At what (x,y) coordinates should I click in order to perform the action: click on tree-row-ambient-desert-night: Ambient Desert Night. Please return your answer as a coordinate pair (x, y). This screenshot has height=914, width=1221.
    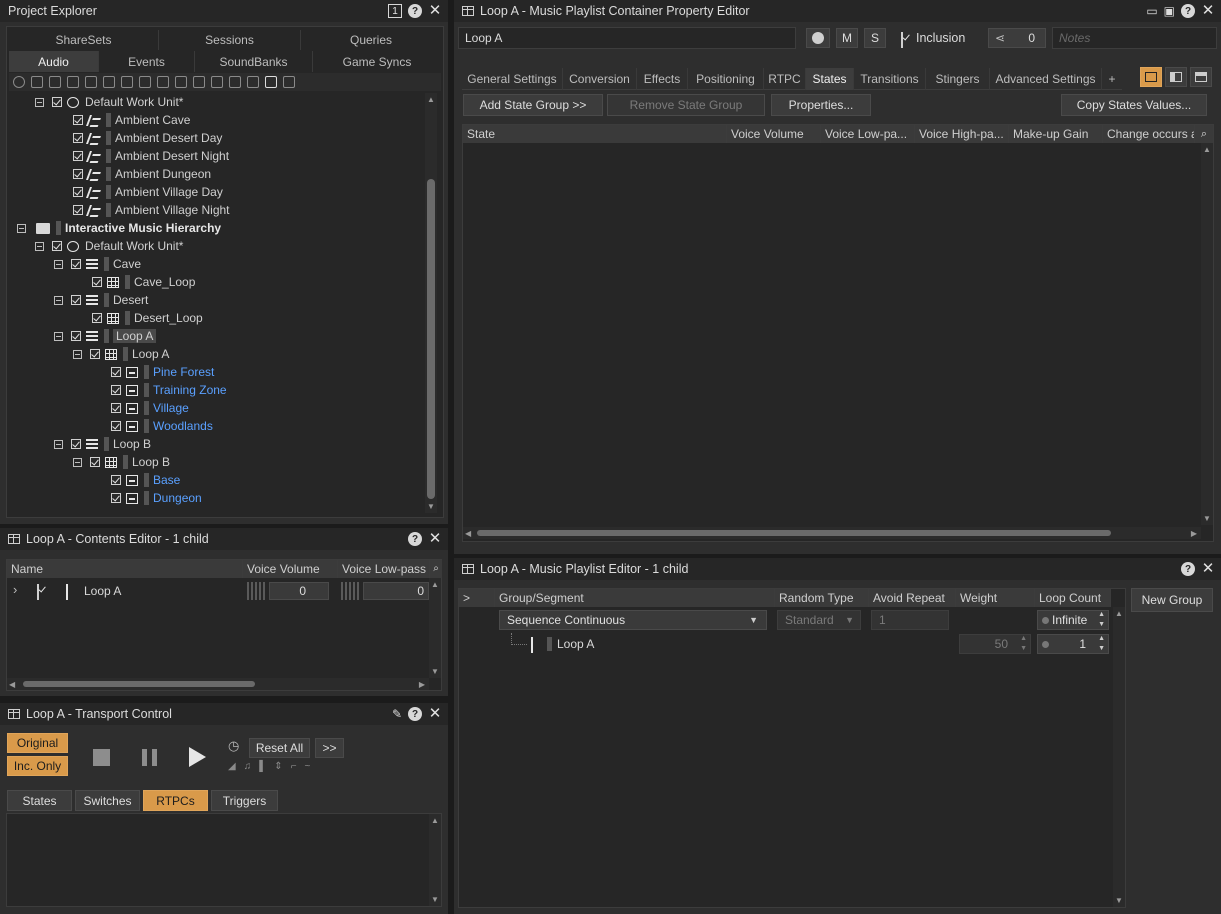
    Looking at the image, I should click on (151, 156).